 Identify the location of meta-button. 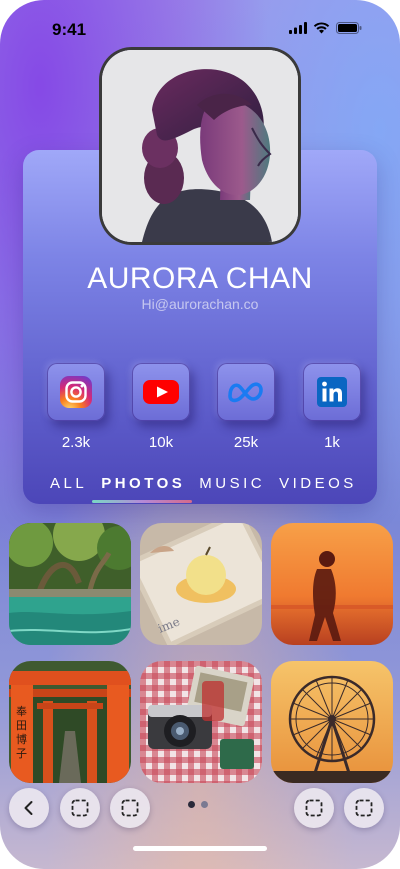
(246, 392).